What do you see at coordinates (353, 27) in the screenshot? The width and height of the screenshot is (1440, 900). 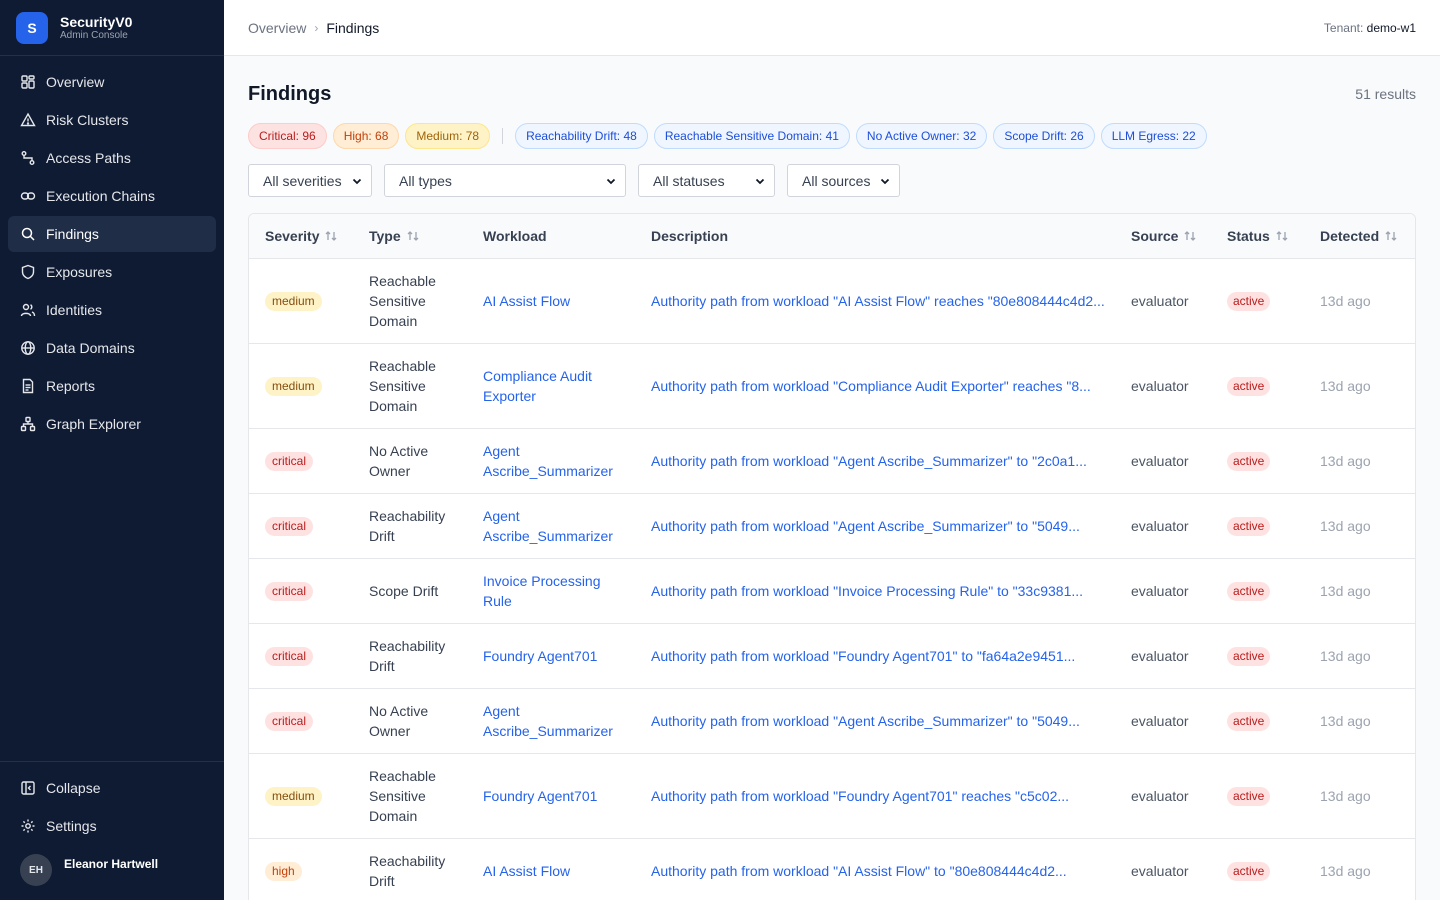 I see `breadcrumb-current: Findings` at bounding box center [353, 27].